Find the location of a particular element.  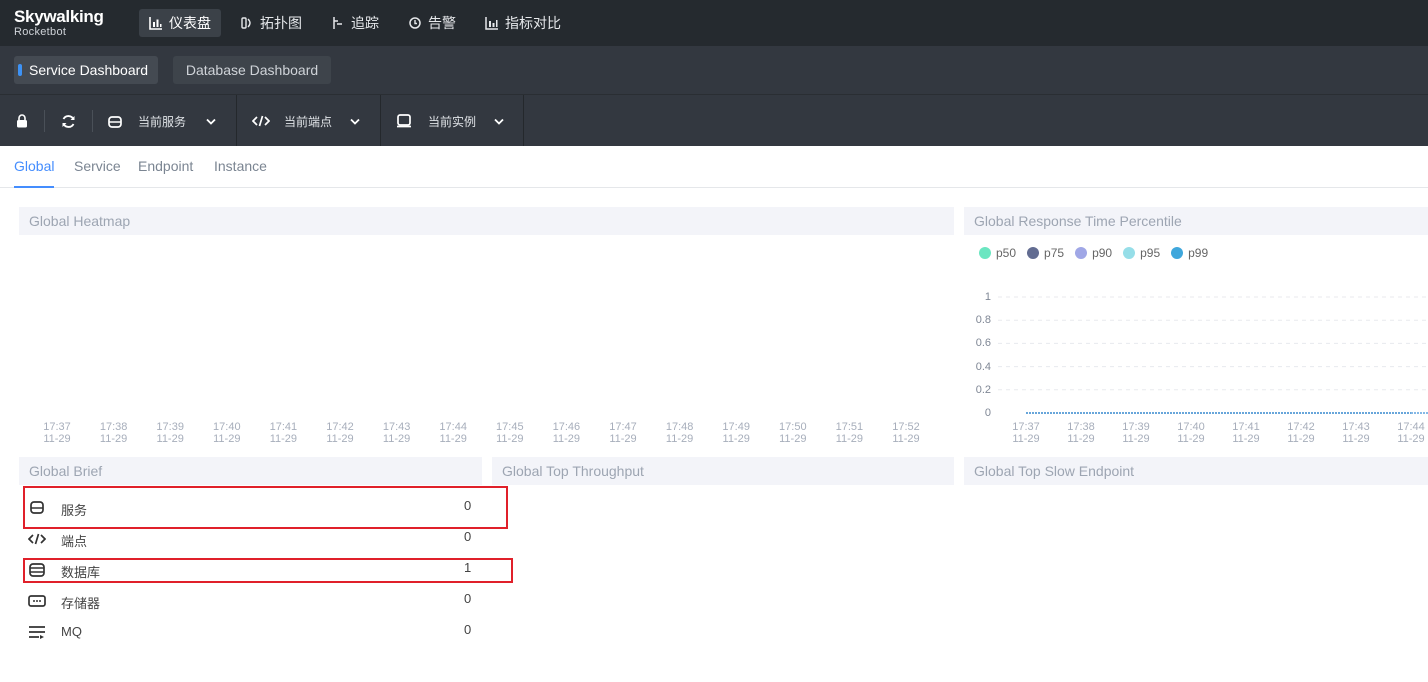

lock-button is located at coordinates (22, 121).